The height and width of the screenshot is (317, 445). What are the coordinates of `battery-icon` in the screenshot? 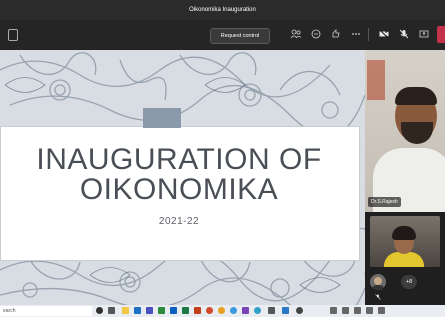 It's located at (357, 310).